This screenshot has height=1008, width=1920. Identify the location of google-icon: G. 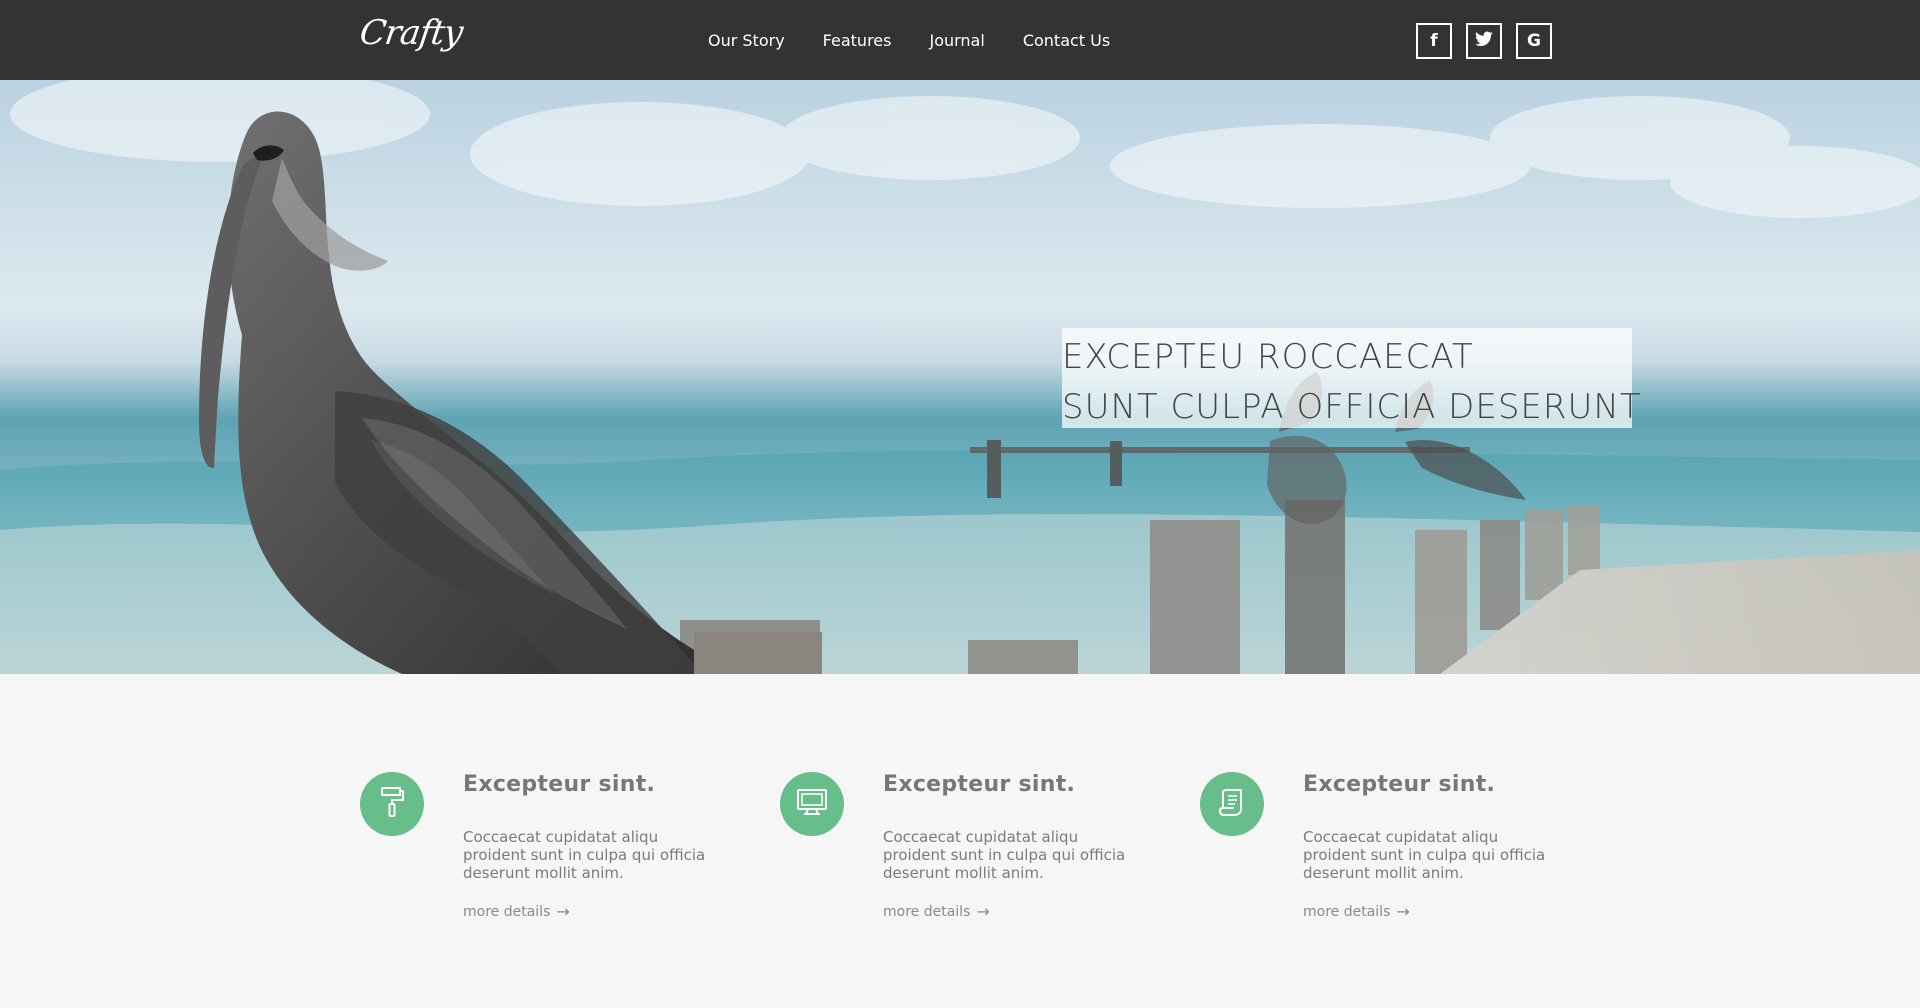
(1534, 40).